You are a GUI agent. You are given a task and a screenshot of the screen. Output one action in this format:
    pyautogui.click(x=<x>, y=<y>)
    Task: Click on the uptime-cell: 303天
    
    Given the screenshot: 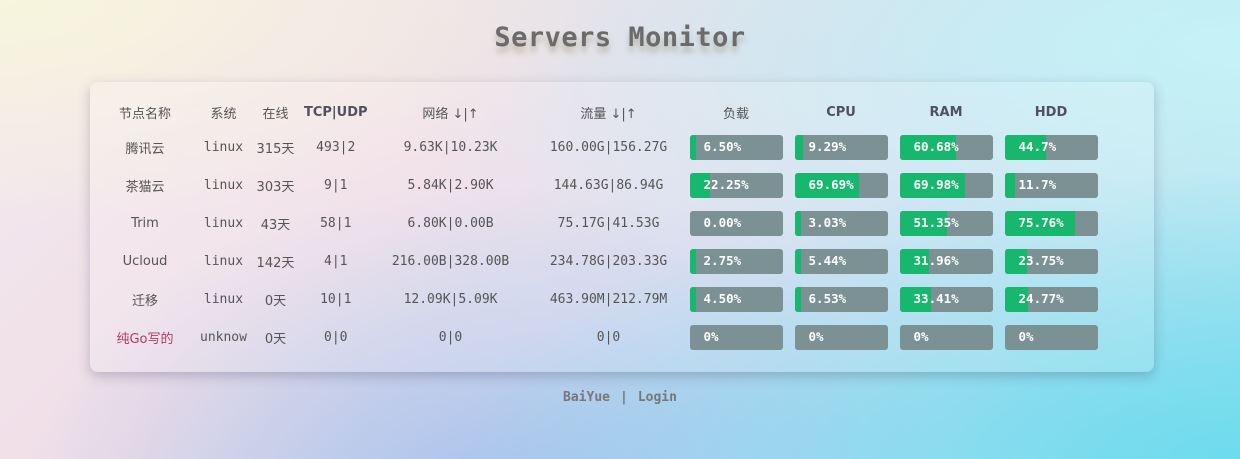 What is the action you would take?
    pyautogui.click(x=275, y=187)
    